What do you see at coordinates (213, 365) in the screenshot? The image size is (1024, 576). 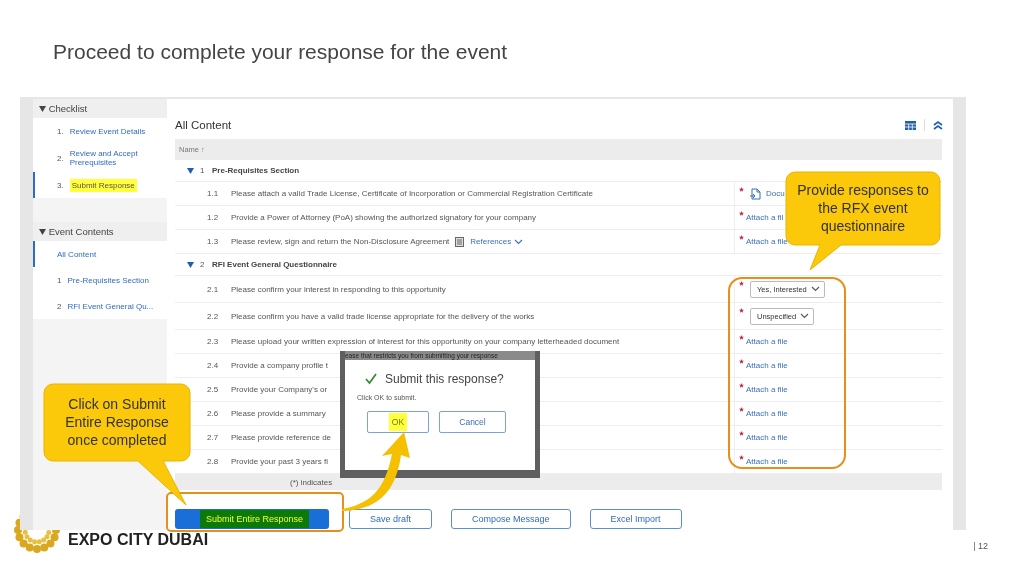 I see `question-number: 2.4` at bounding box center [213, 365].